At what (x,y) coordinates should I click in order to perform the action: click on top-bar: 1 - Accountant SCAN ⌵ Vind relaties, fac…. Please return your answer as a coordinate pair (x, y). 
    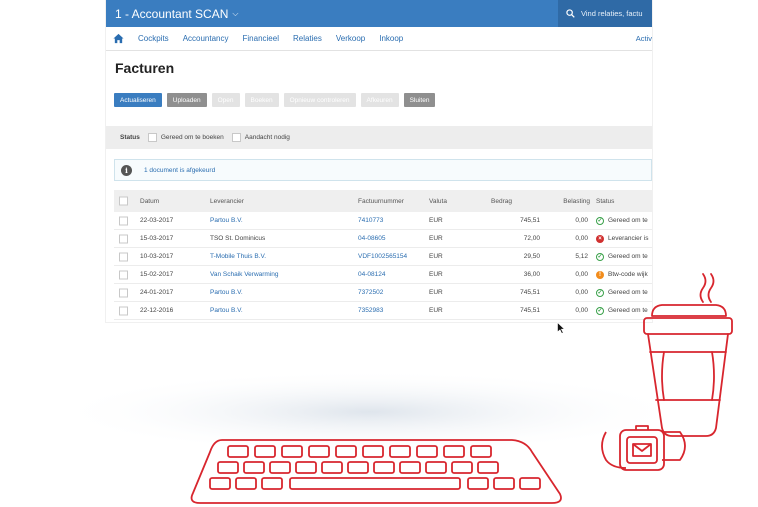
    Looking at the image, I should click on (379, 13).